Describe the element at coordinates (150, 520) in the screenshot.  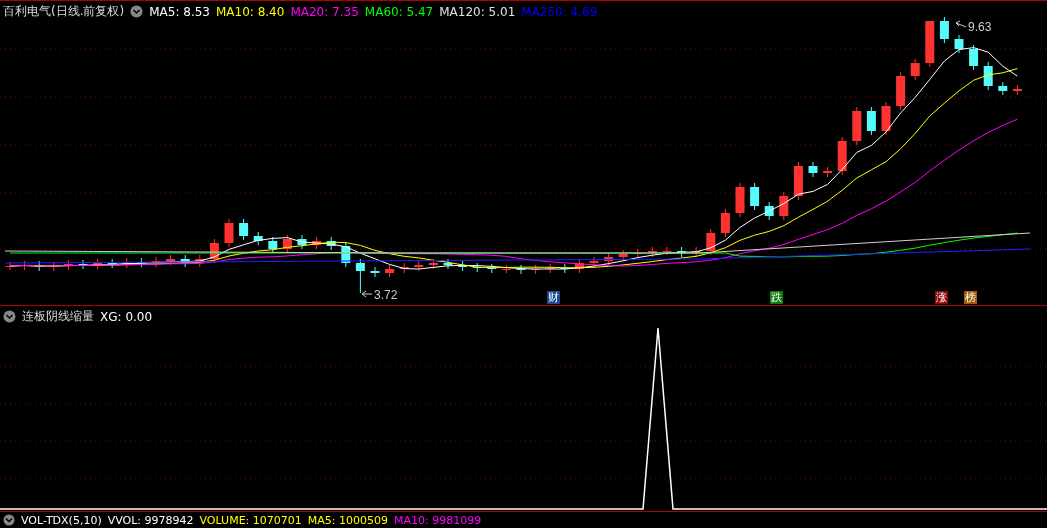
I see `indicator-value: VVOL: 9978942` at that location.